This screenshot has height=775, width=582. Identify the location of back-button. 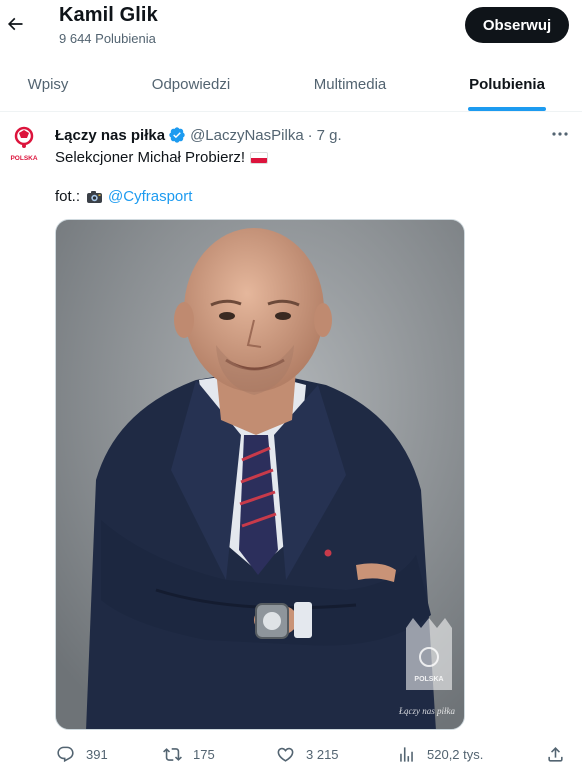
(15, 24).